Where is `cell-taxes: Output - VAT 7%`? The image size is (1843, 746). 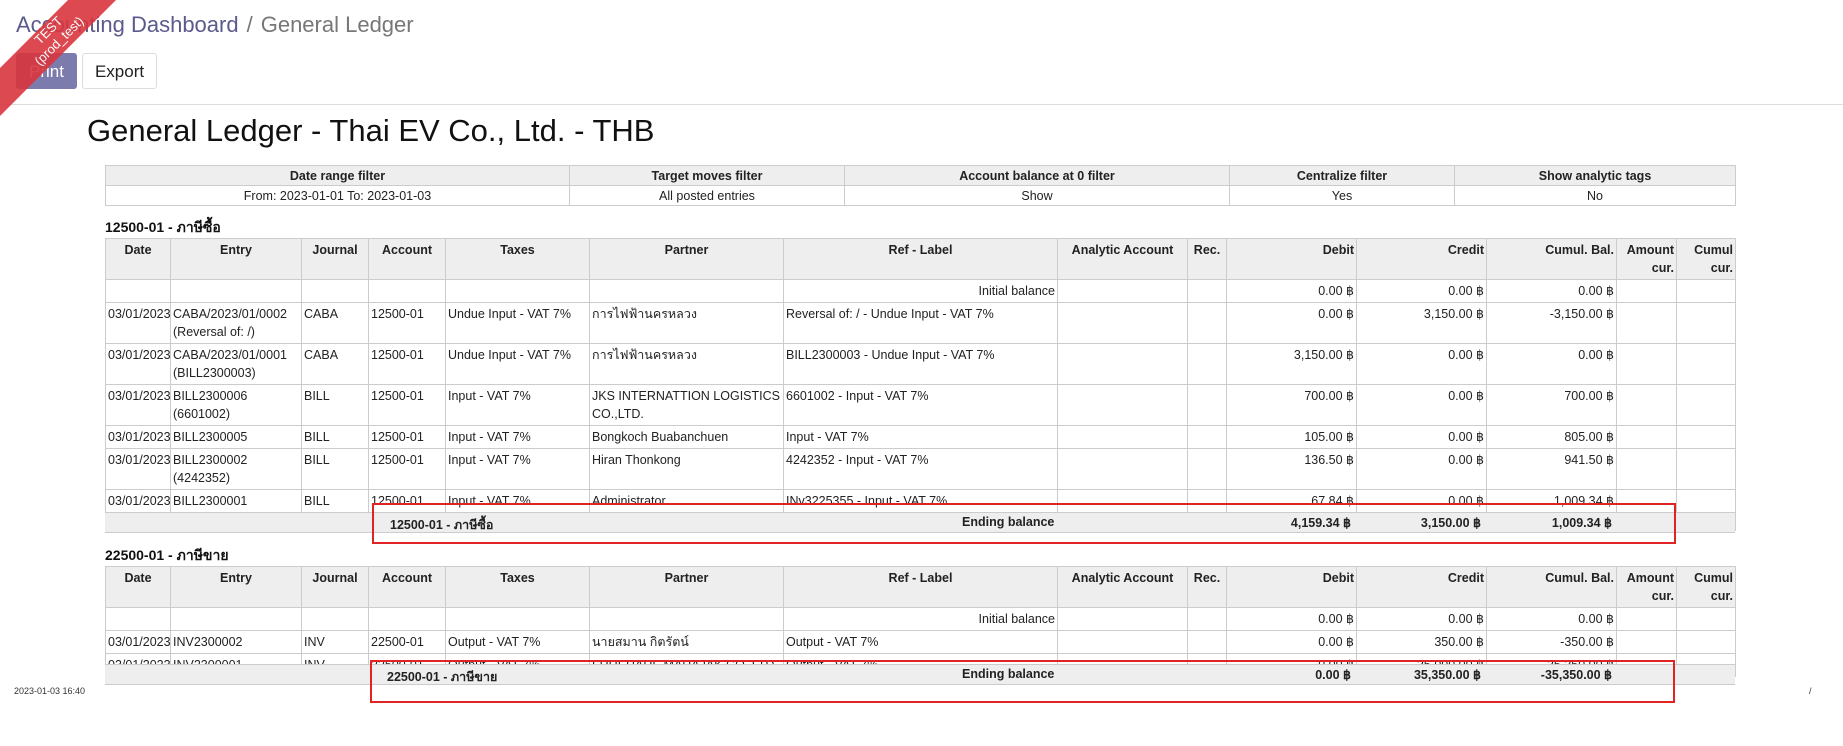 cell-taxes: Output - VAT 7% is located at coordinates (517, 642).